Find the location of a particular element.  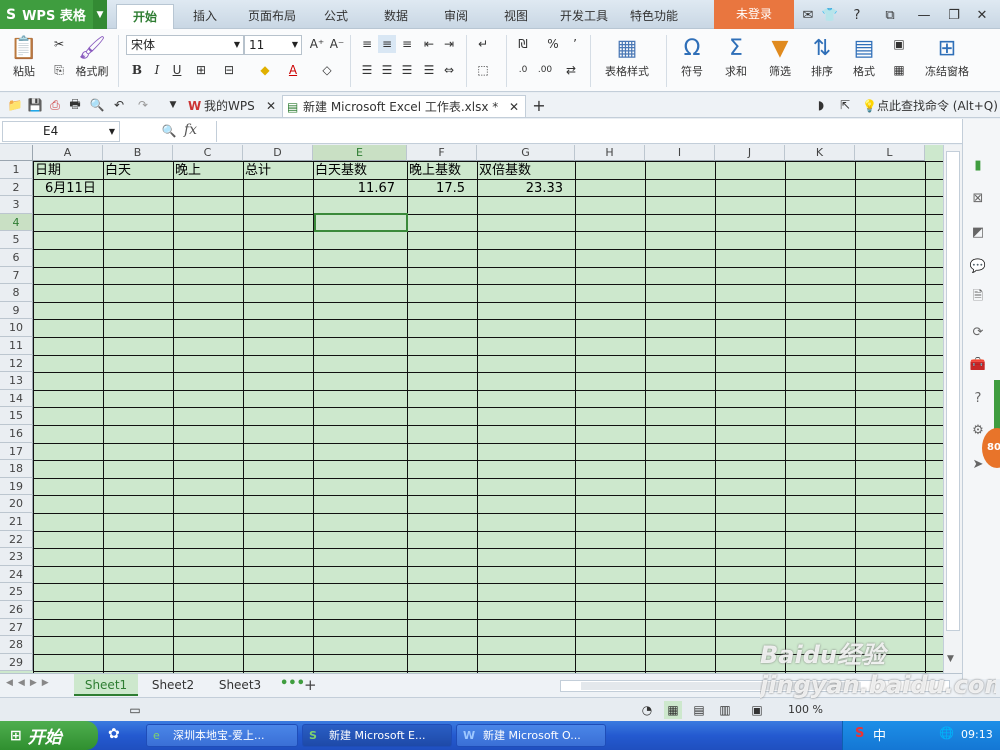

row-header-16: 16 is located at coordinates (16, 434).